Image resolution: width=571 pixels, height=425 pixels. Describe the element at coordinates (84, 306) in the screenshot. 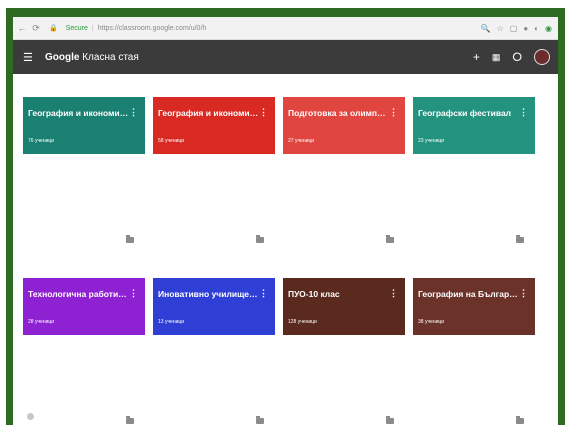

I see `class-card-header: Технологична работи… ⋮ 28 ученици` at that location.